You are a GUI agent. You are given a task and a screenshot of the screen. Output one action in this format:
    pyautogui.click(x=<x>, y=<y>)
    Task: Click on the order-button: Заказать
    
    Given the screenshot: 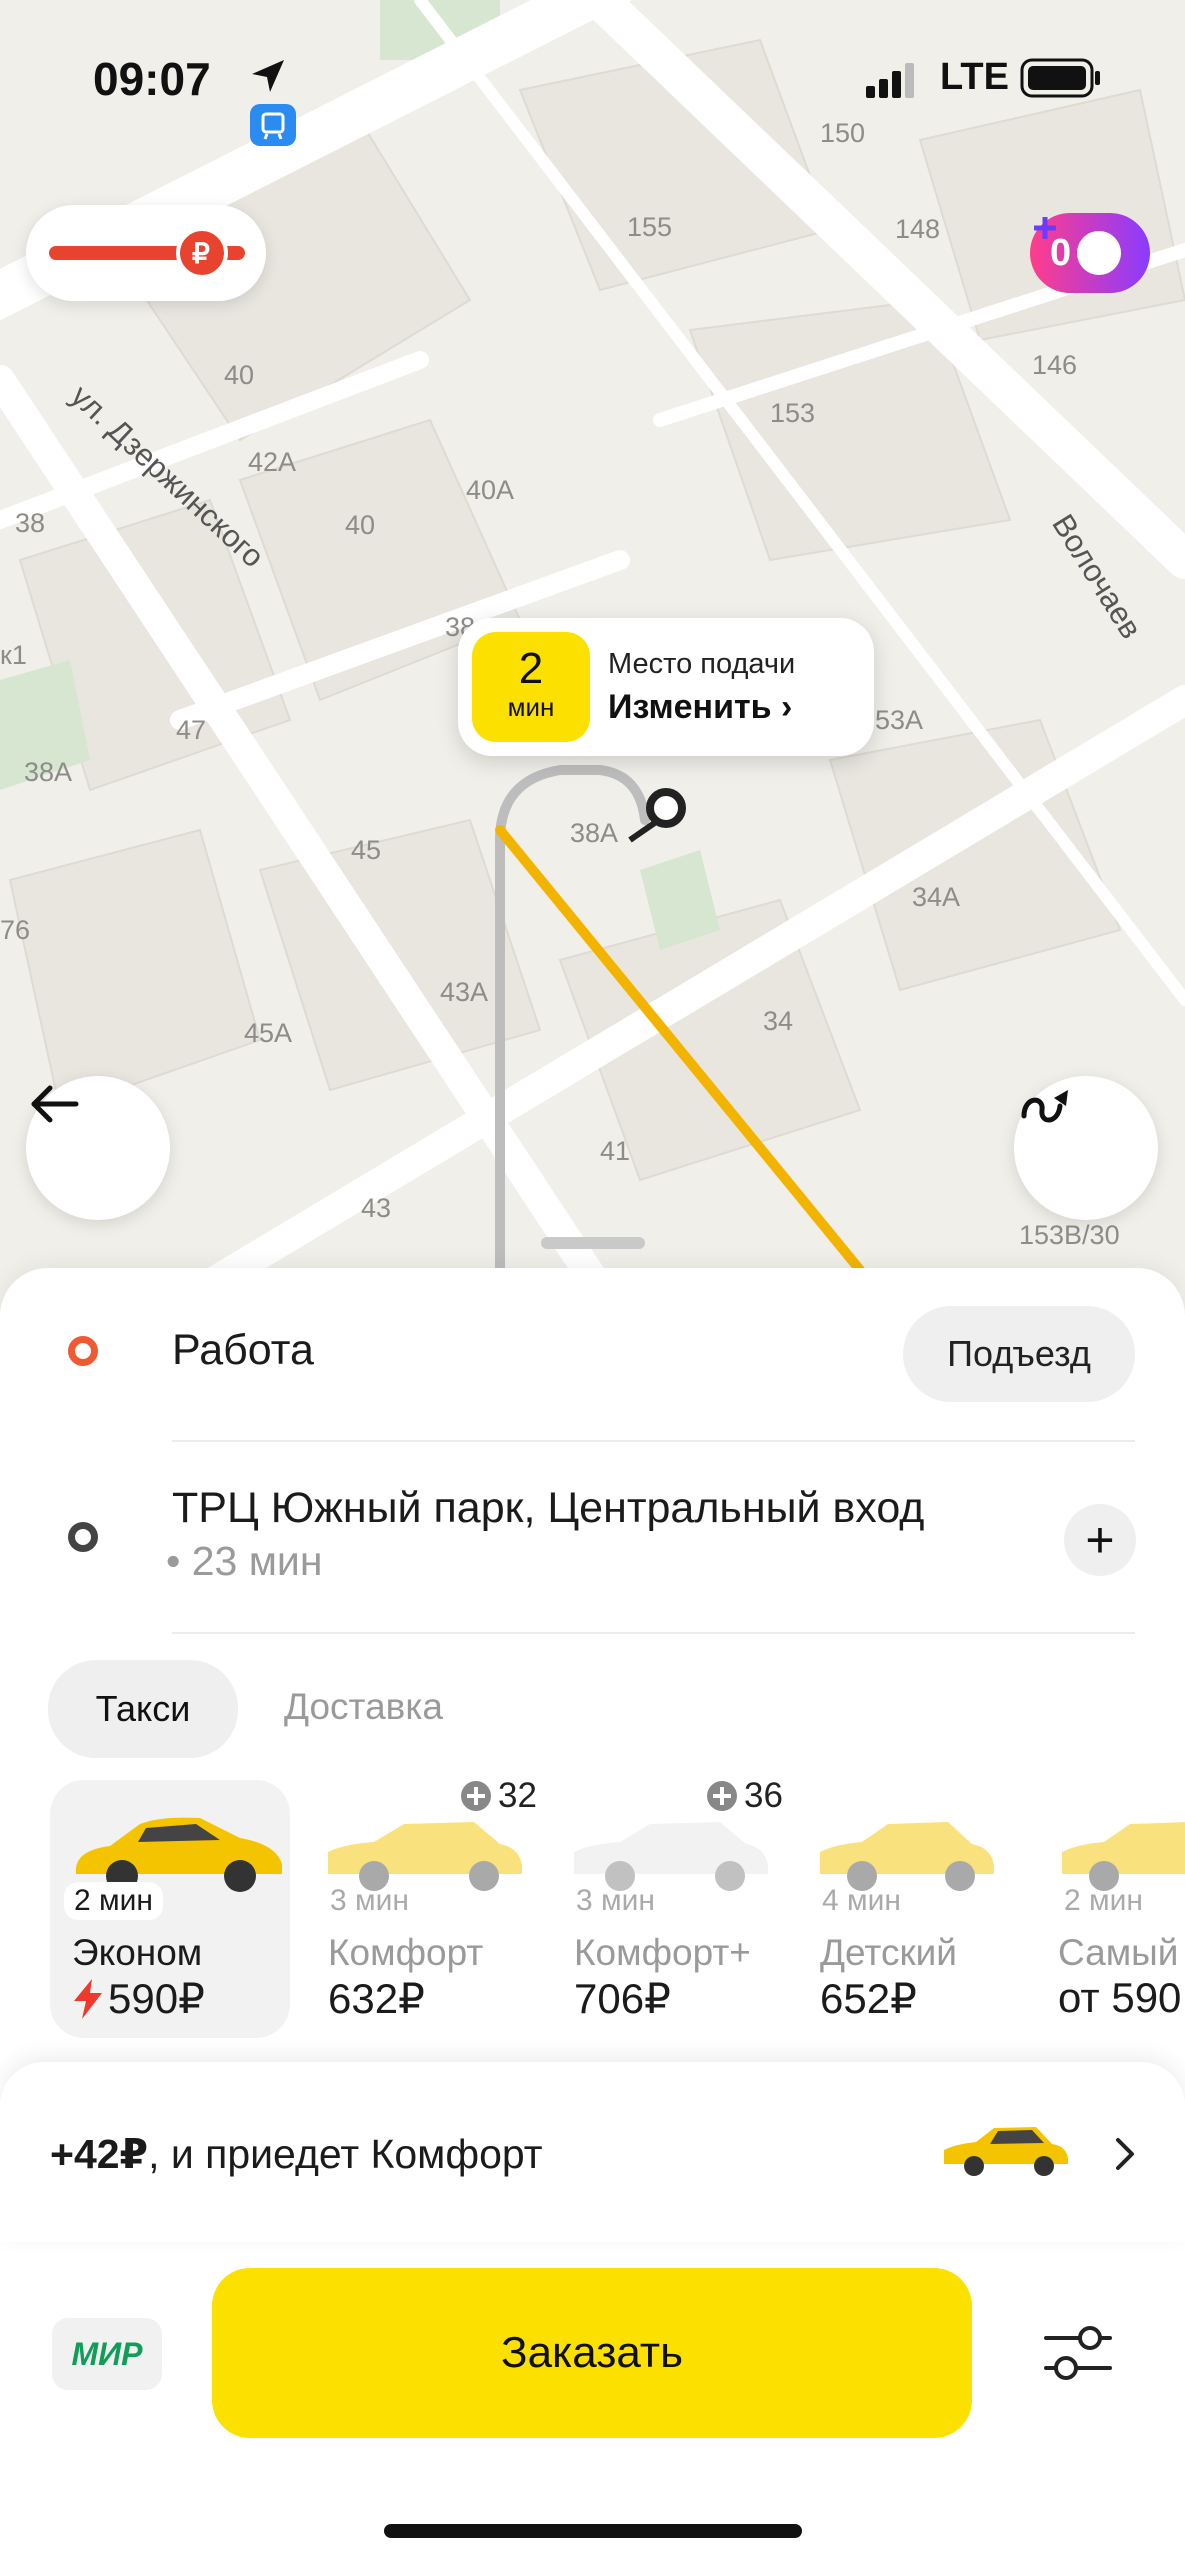 What is the action you would take?
    pyautogui.click(x=592, y=2353)
    